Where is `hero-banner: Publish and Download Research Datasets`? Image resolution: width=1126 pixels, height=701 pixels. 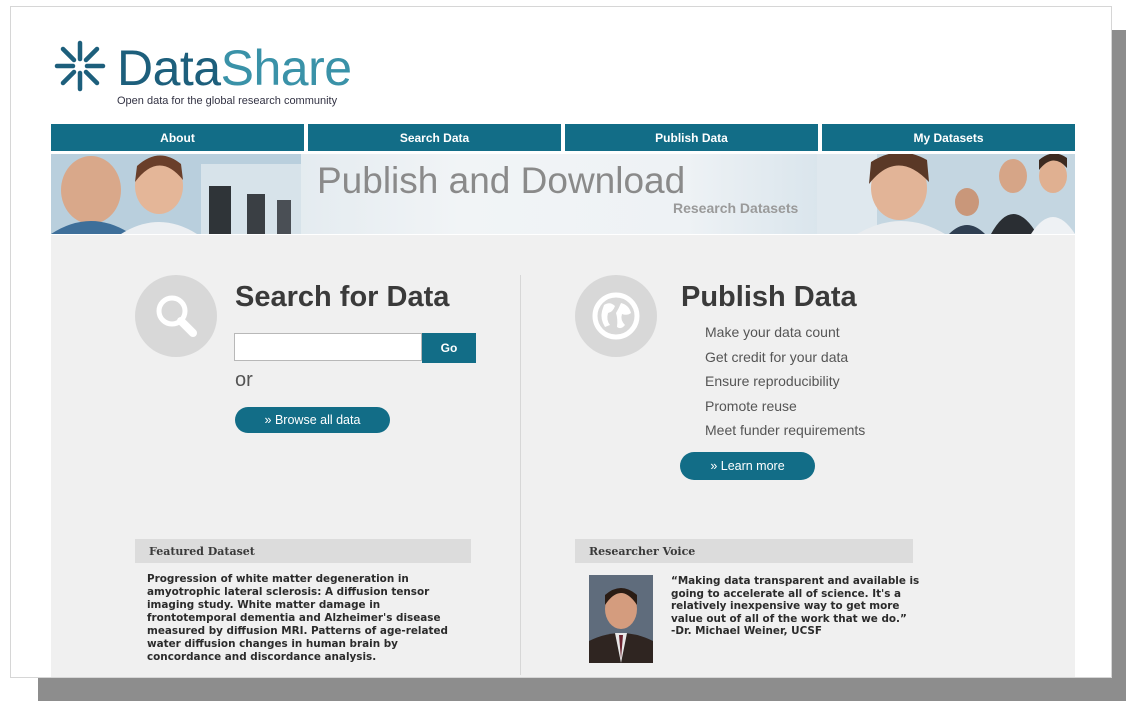
hero-banner: Publish and Download Research Datasets is located at coordinates (563, 194).